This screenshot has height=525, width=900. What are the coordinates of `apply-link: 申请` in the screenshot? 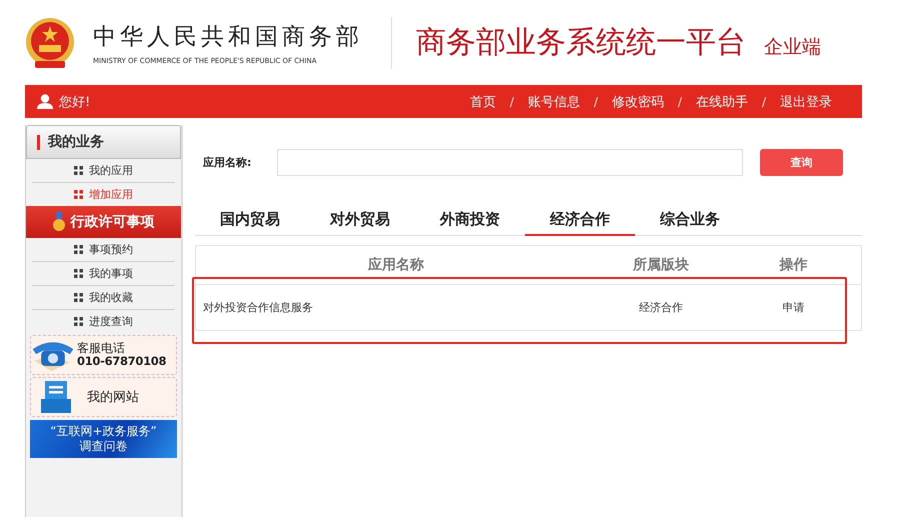 It's located at (793, 307).